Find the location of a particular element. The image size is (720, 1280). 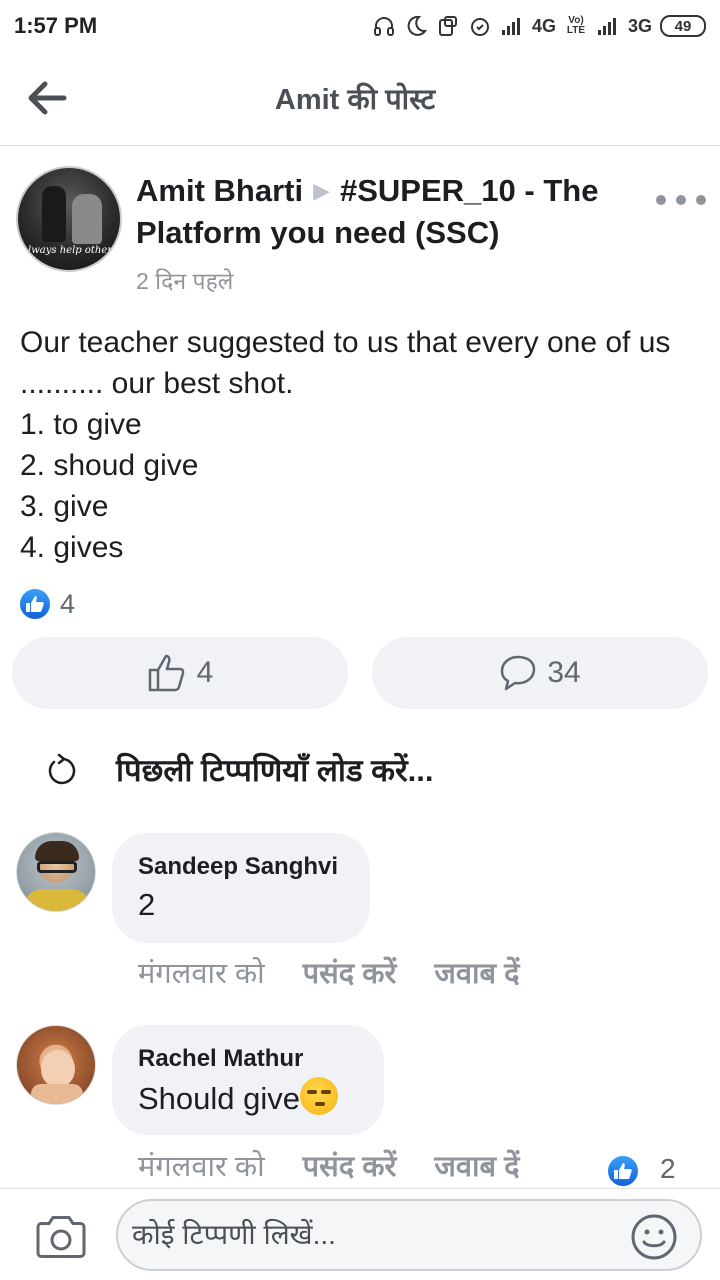

app-header: Amit की पोस्ट is located at coordinates (360, 99).